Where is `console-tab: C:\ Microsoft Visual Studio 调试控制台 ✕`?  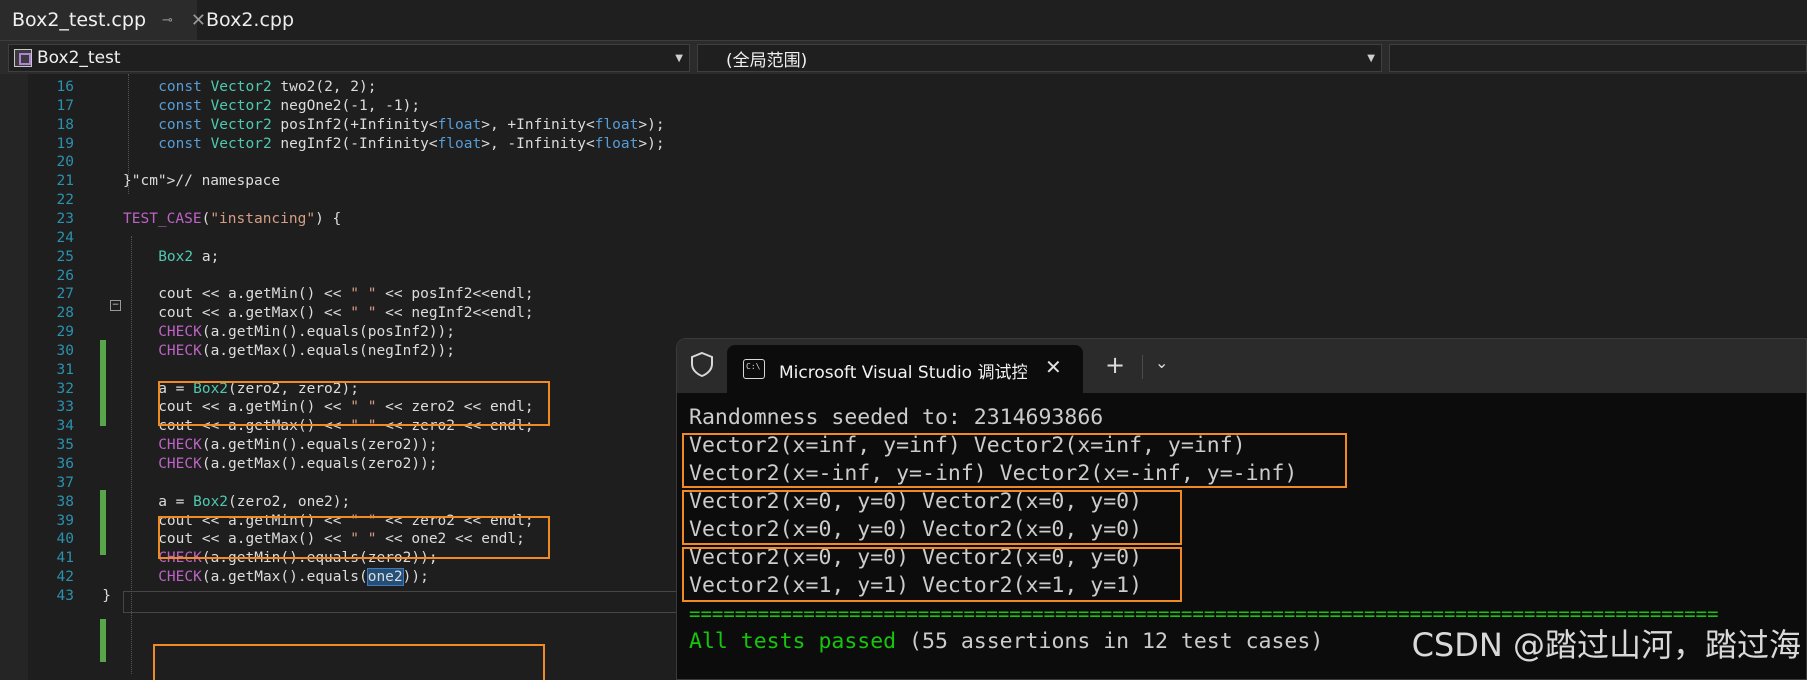 console-tab: C:\ Microsoft Visual Studio 调试控制台 ✕ is located at coordinates (905, 369).